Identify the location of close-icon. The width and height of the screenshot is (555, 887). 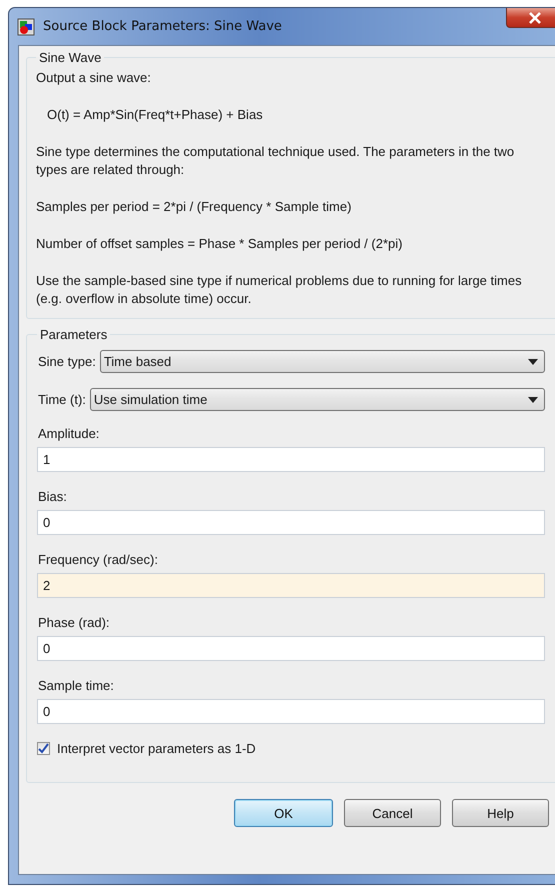
(535, 18).